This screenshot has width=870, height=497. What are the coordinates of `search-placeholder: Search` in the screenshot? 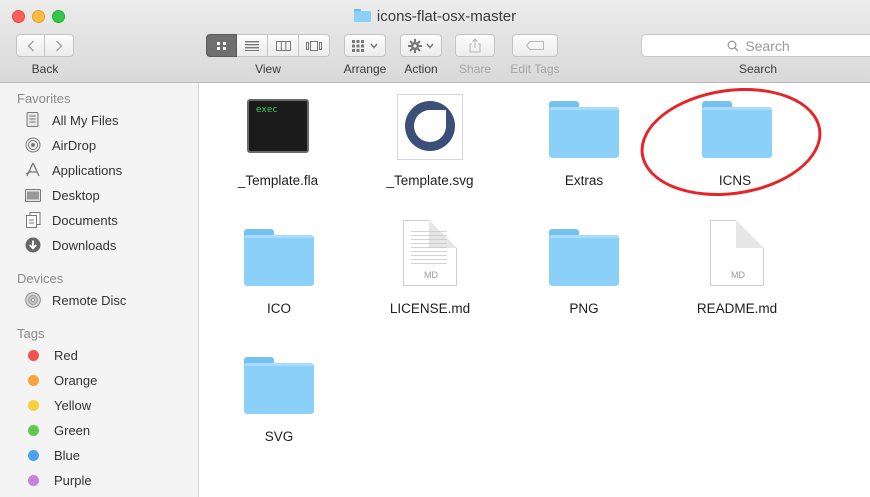 It's located at (767, 45).